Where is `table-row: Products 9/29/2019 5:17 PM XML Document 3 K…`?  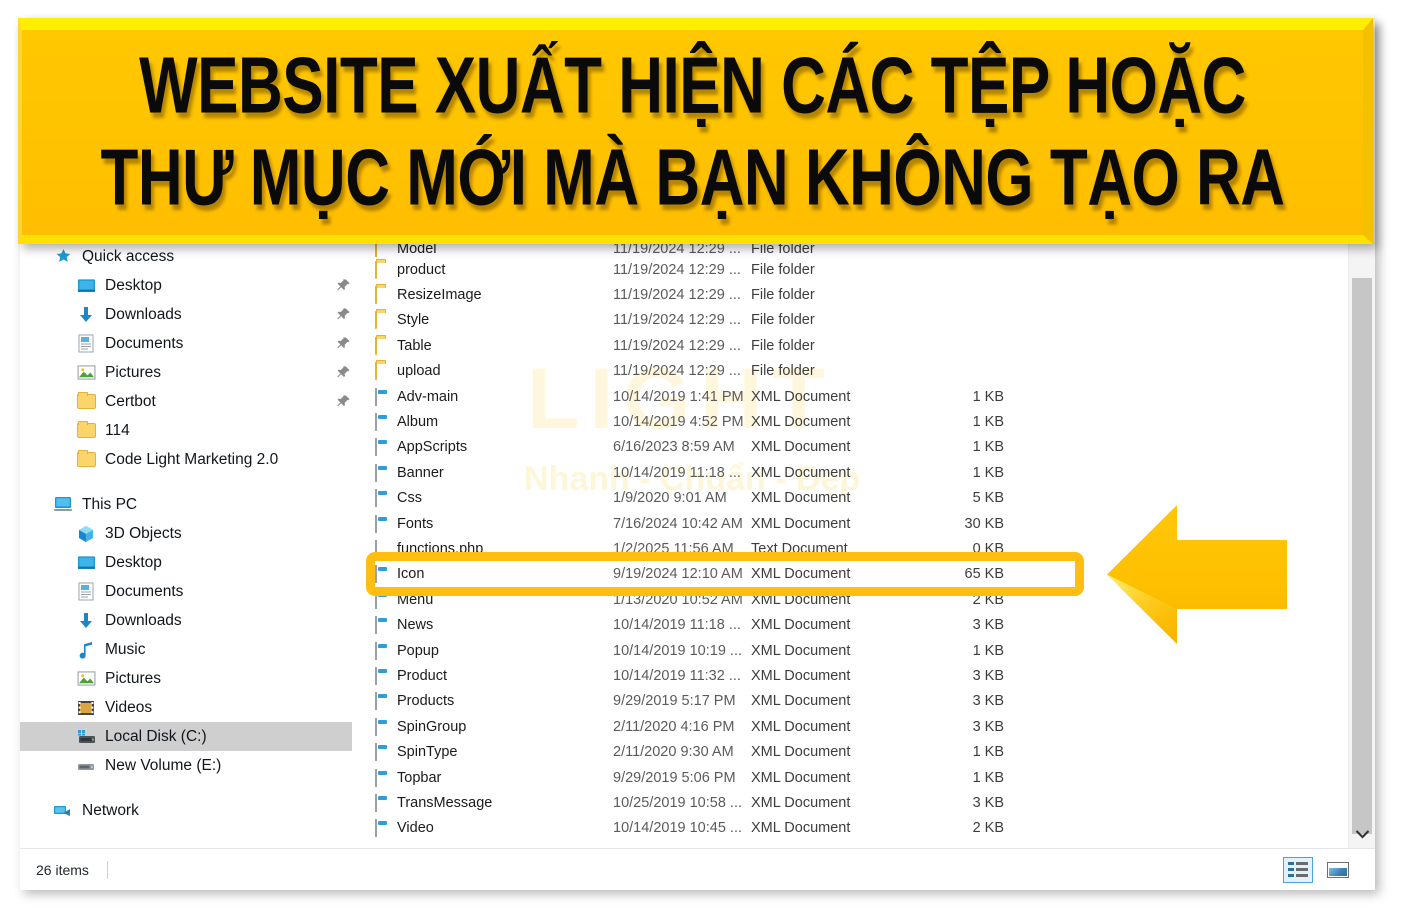
table-row: Products 9/29/2019 5:17 PM XML Document 3 K… is located at coordinates (863, 701).